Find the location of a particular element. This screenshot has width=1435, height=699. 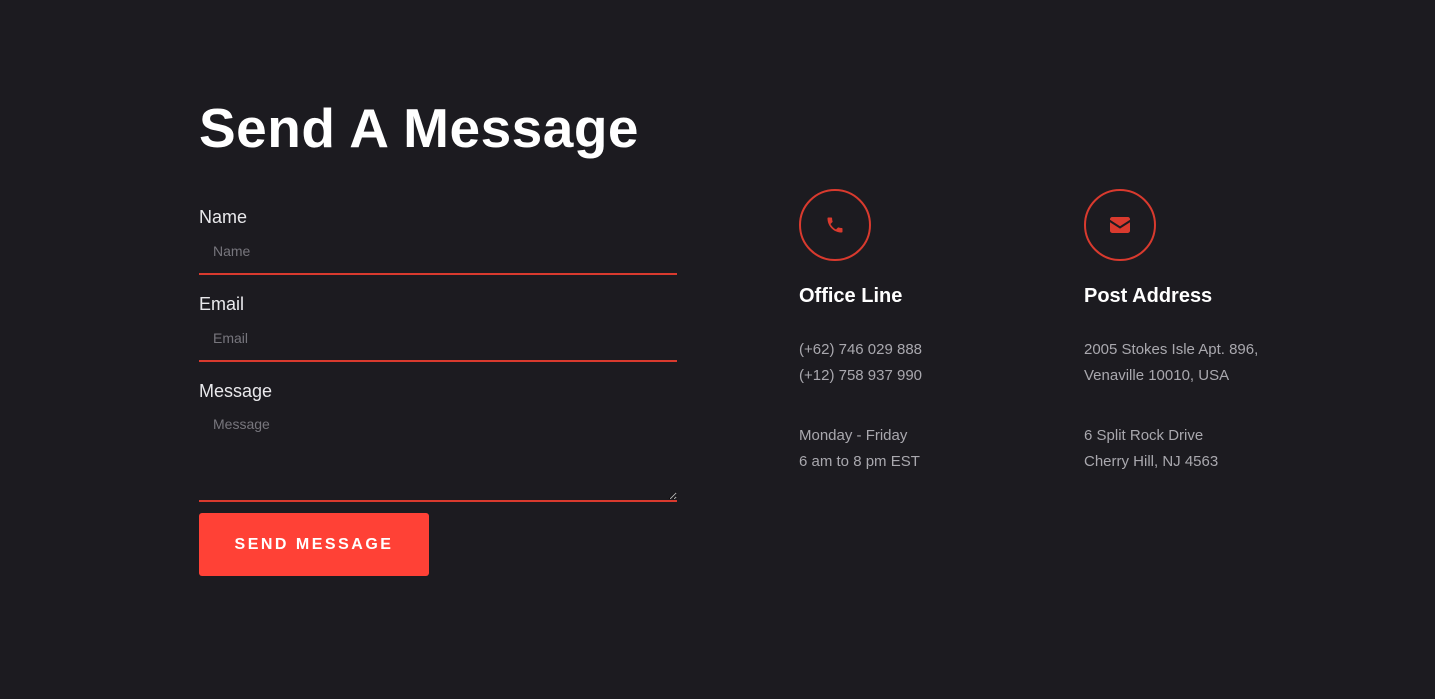

email-input is located at coordinates (438, 341).